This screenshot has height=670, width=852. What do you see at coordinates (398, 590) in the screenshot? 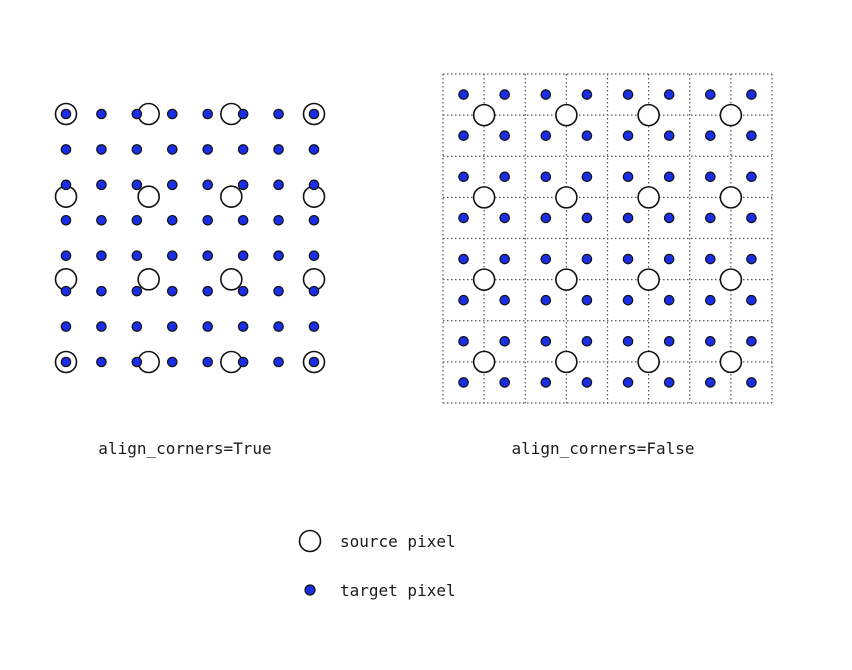
I see `legend-label-target: target pixel` at bounding box center [398, 590].